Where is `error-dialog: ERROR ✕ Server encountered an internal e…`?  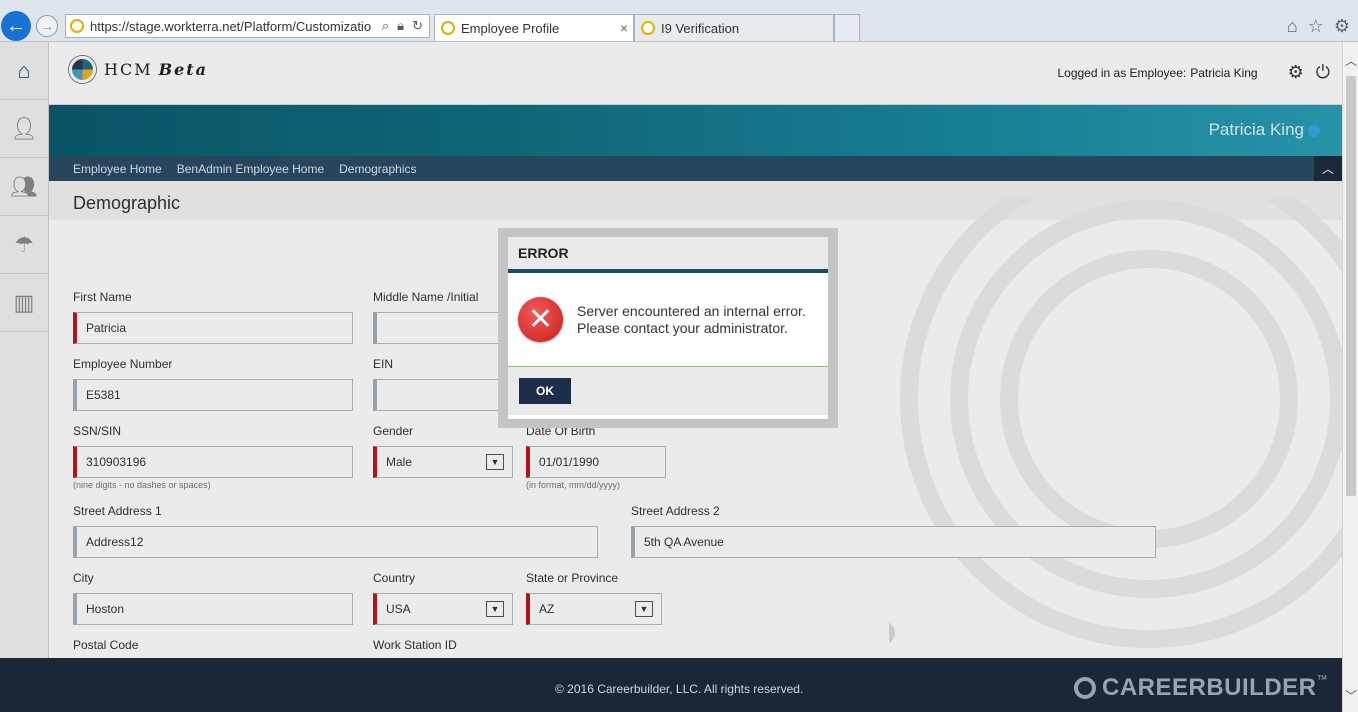
error-dialog: ERROR ✕ Server encountered an internal e… is located at coordinates (668, 328).